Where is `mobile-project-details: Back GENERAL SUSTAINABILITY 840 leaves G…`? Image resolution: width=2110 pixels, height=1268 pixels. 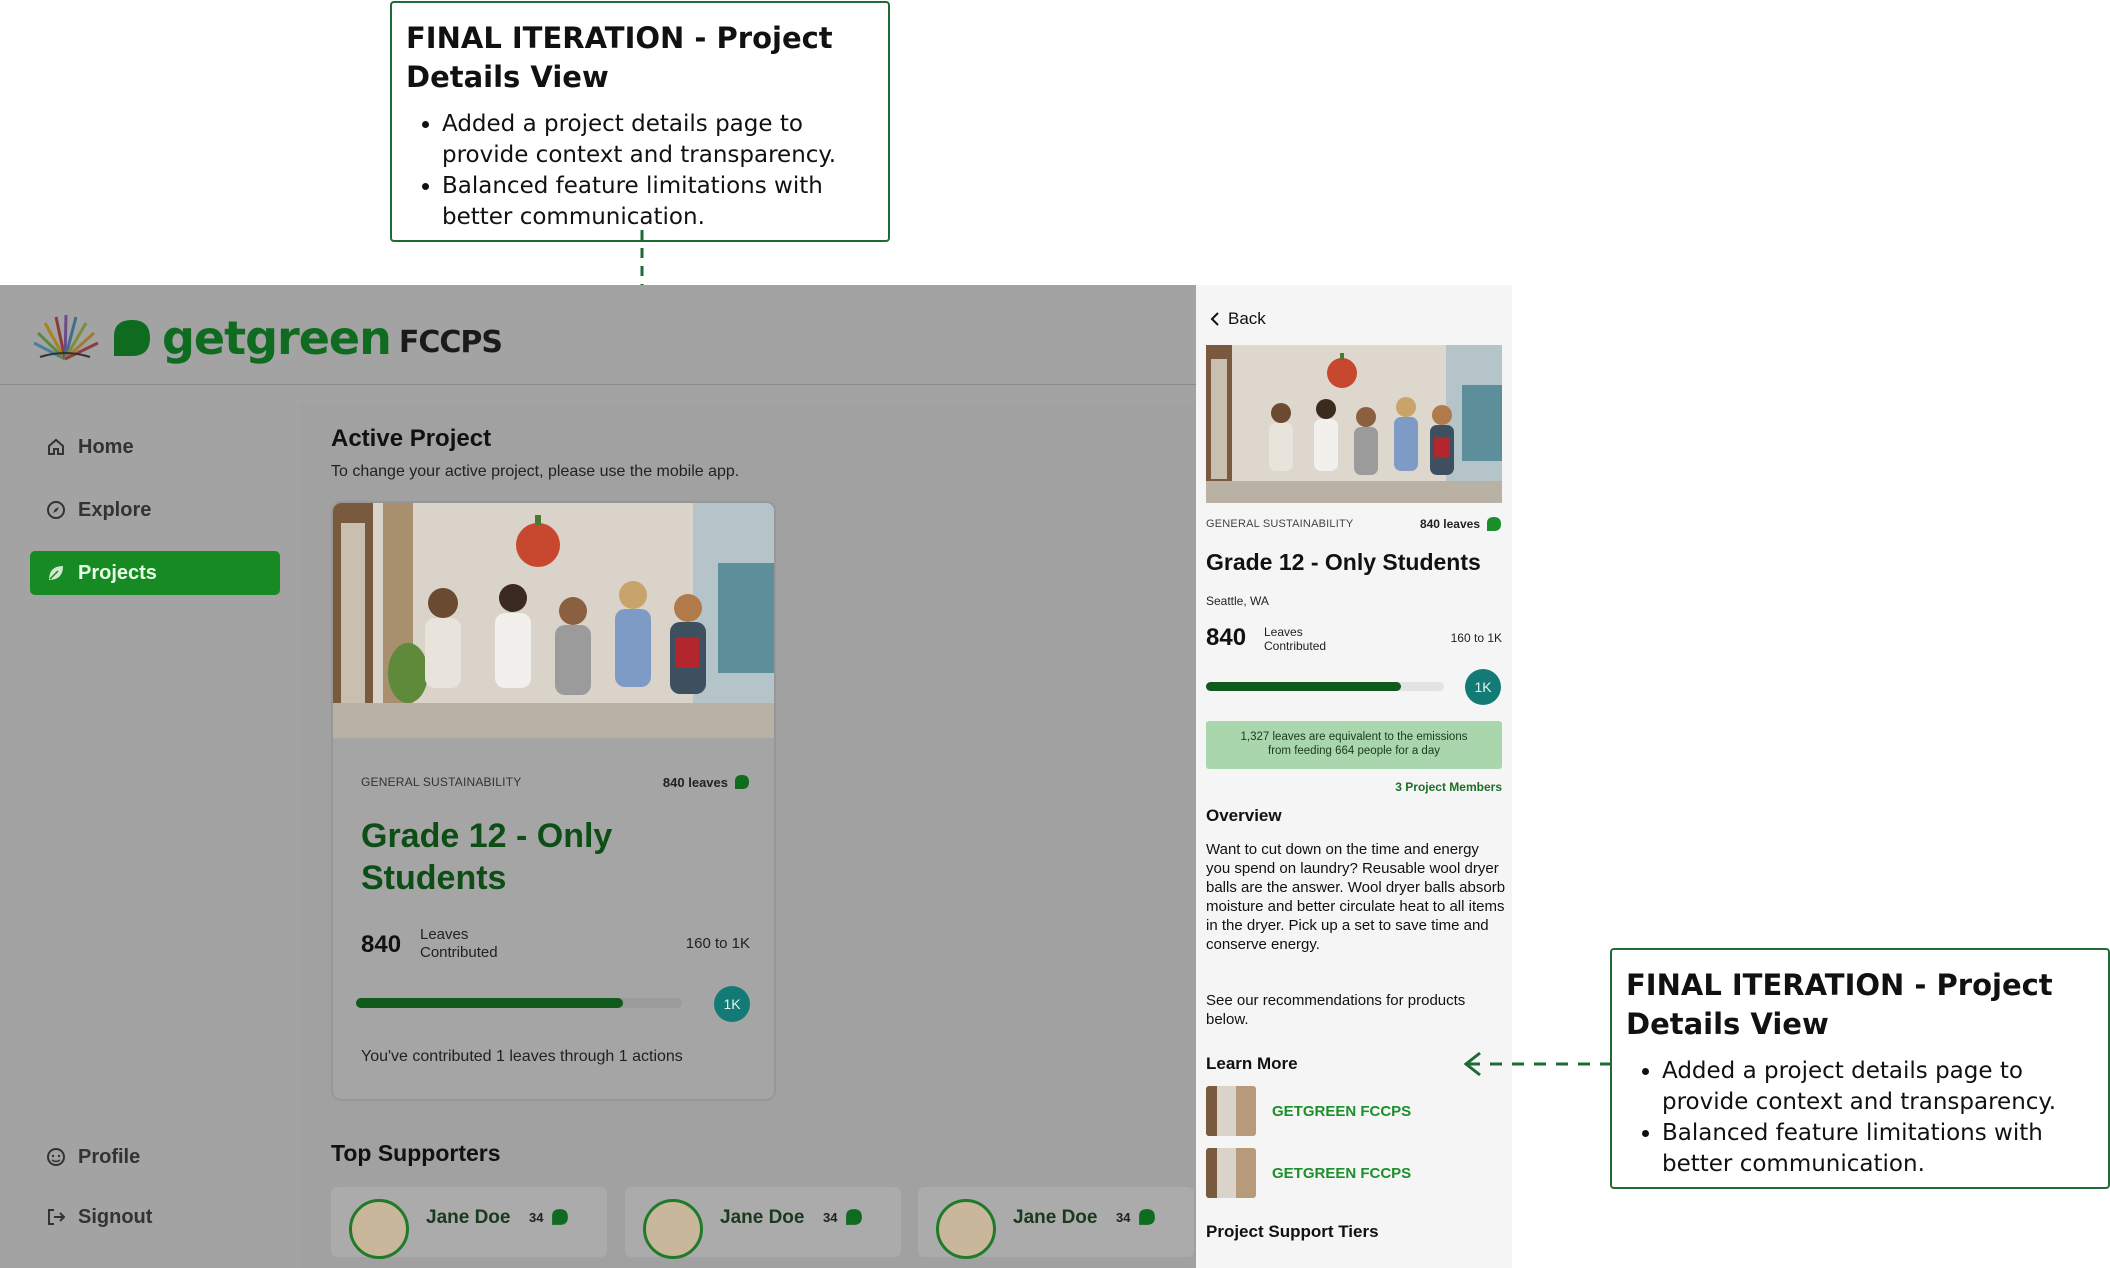
mobile-project-details: Back GENERAL SUSTAINABILITY 840 leaves G… is located at coordinates (1354, 776).